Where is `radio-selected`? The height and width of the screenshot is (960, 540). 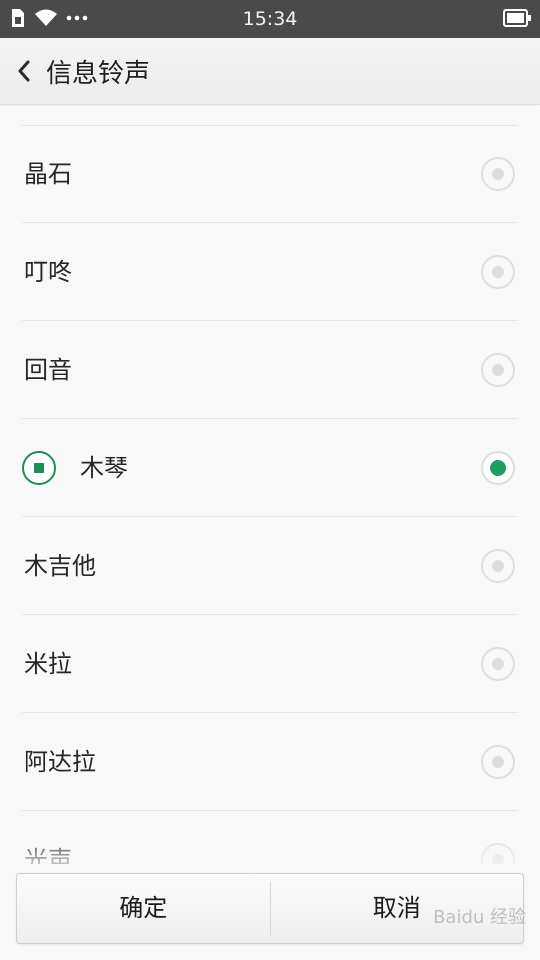
radio-selected is located at coordinates (498, 468).